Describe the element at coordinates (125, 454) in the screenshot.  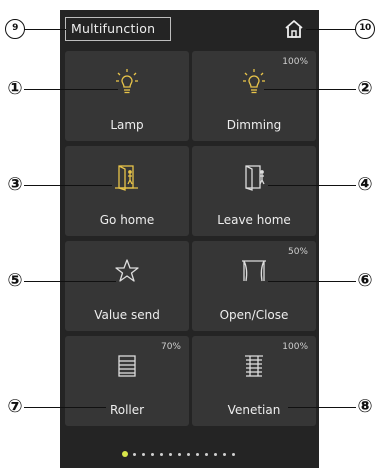
I see `page-dot-active` at that location.